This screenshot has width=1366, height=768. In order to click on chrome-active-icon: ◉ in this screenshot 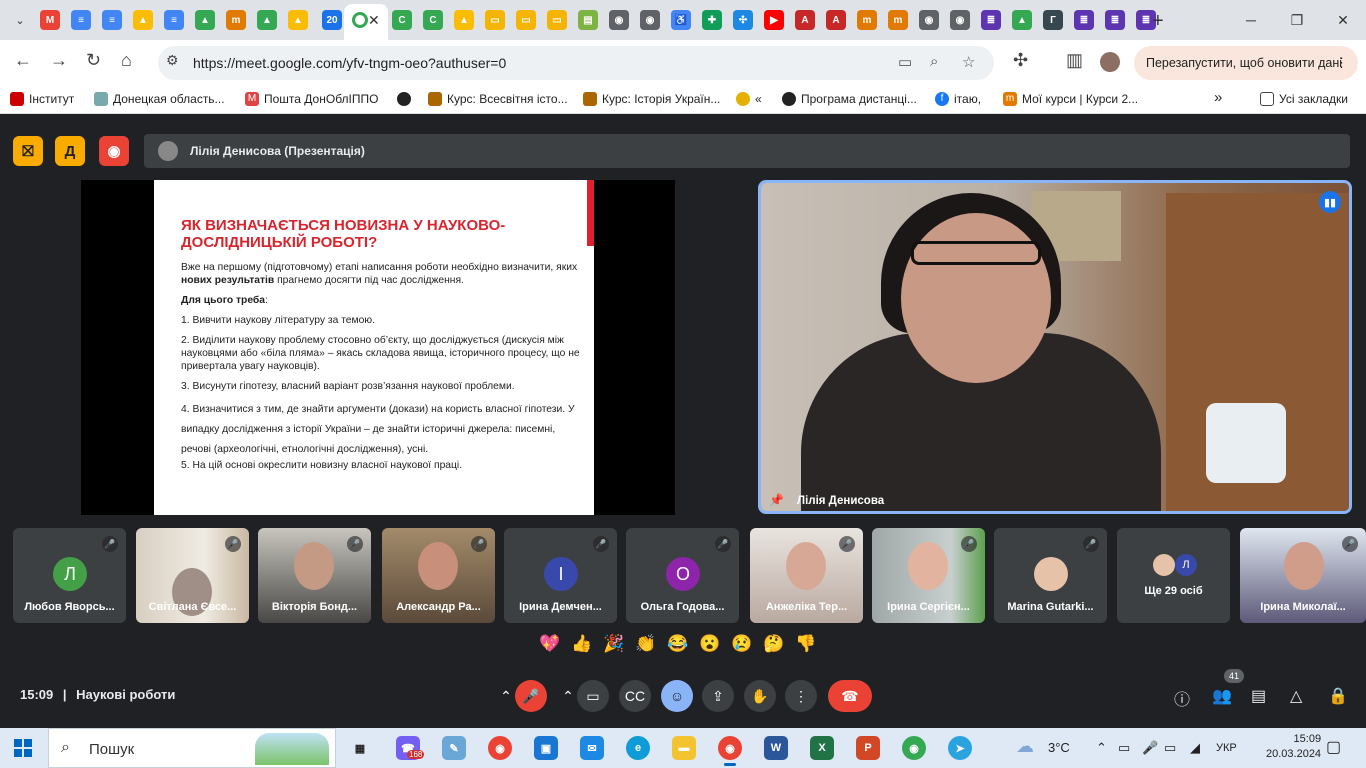, I will do `click(730, 751)`.